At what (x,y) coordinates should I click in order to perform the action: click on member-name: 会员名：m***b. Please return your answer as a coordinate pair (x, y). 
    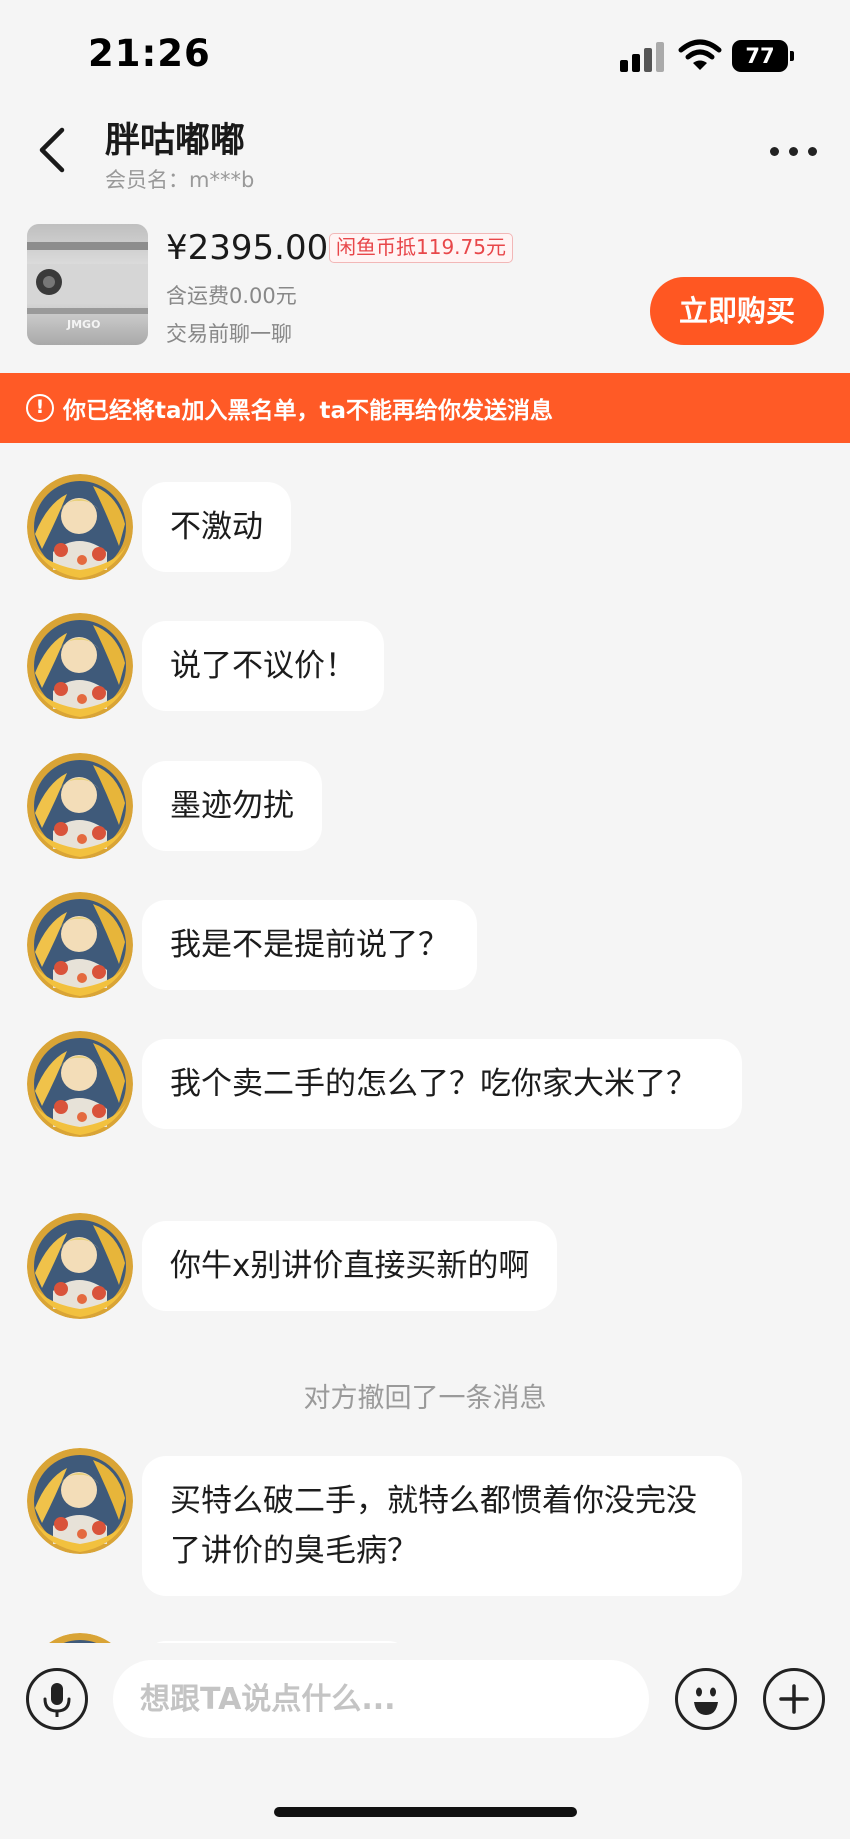
    Looking at the image, I should click on (180, 180).